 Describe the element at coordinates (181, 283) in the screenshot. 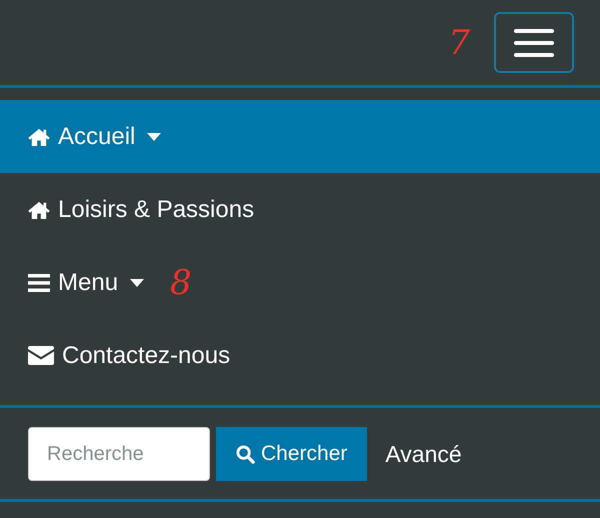

I see `annotation-mark: 8` at that location.